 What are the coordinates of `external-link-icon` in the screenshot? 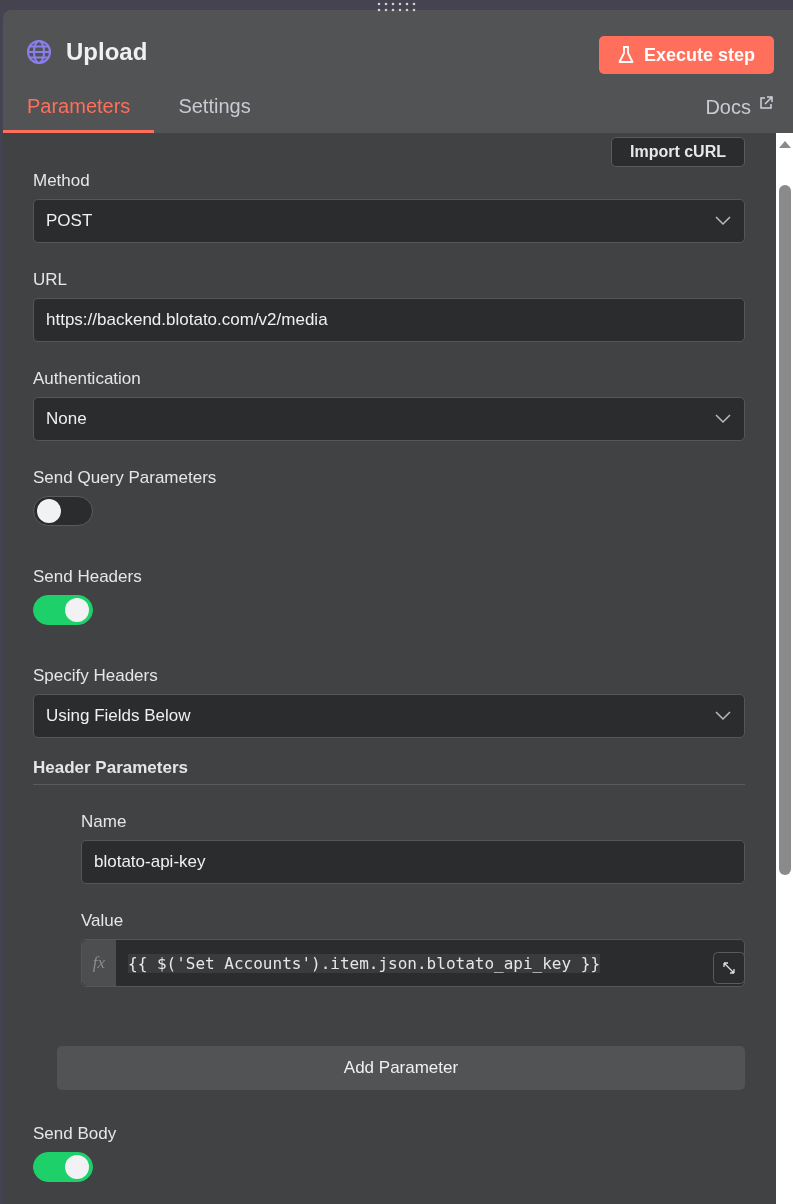 It's located at (766, 103).